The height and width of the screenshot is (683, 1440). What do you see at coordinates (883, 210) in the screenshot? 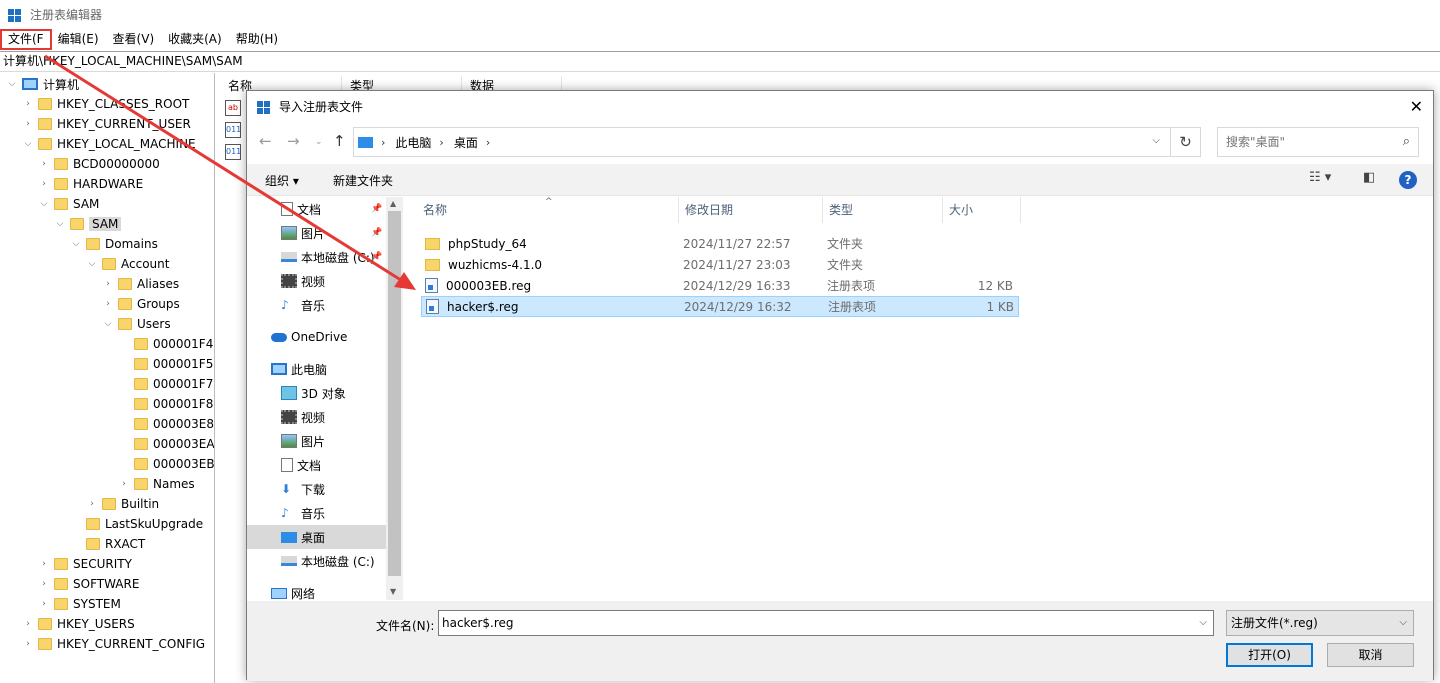
I see `column-type: 类型` at bounding box center [883, 210].